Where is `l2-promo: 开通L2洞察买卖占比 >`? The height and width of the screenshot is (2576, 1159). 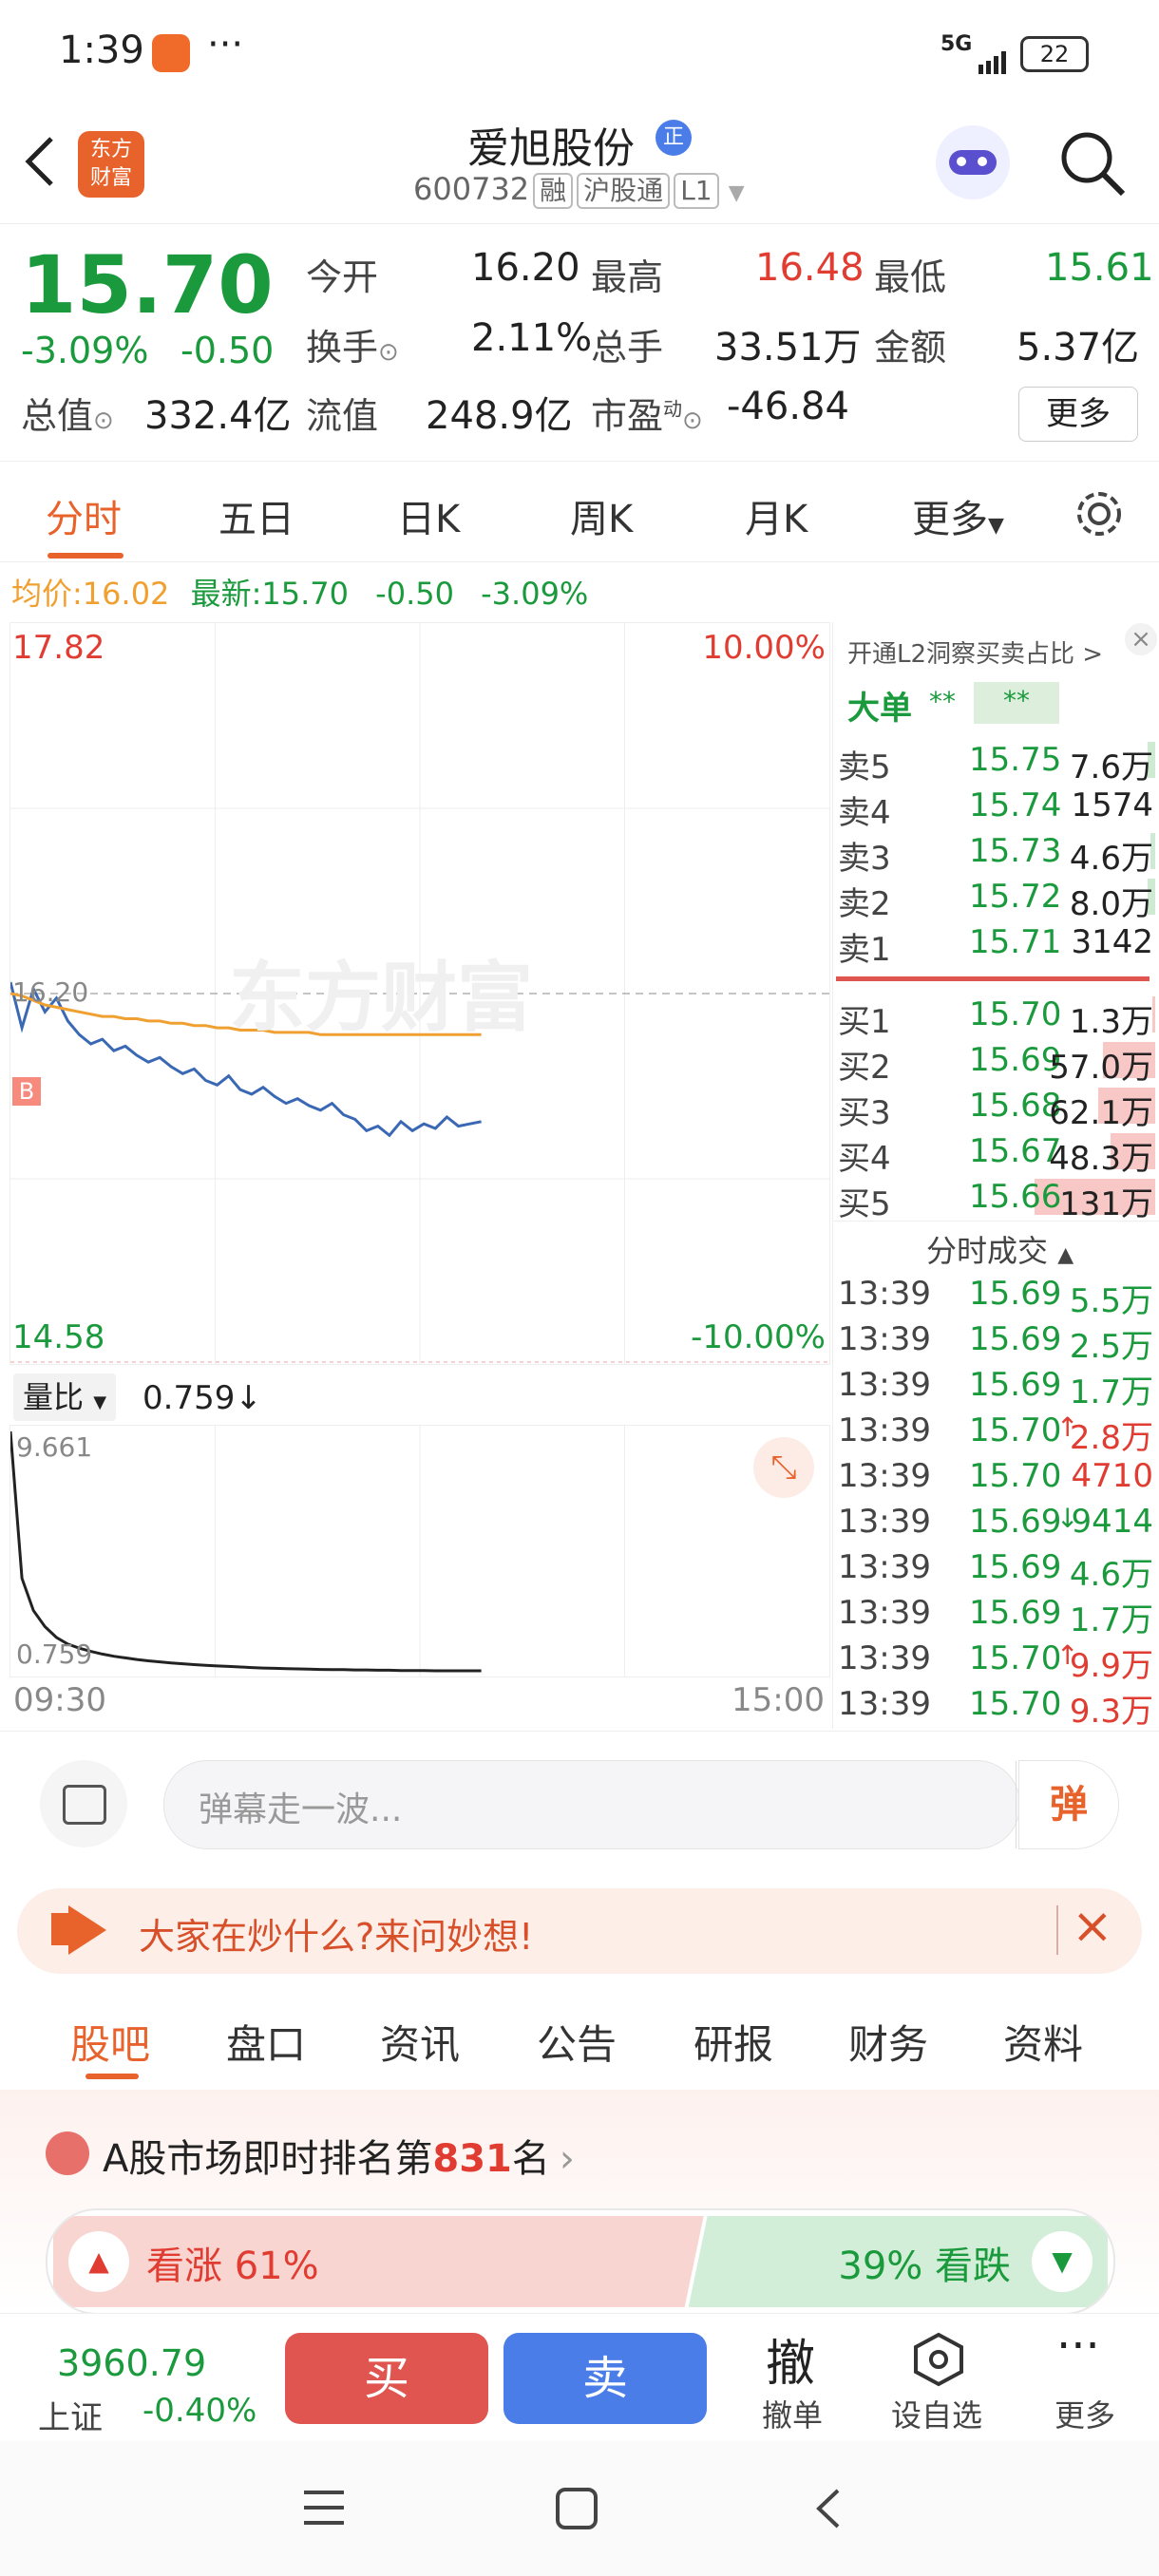
l2-promo: 开通L2洞察买卖占比 > is located at coordinates (975, 652).